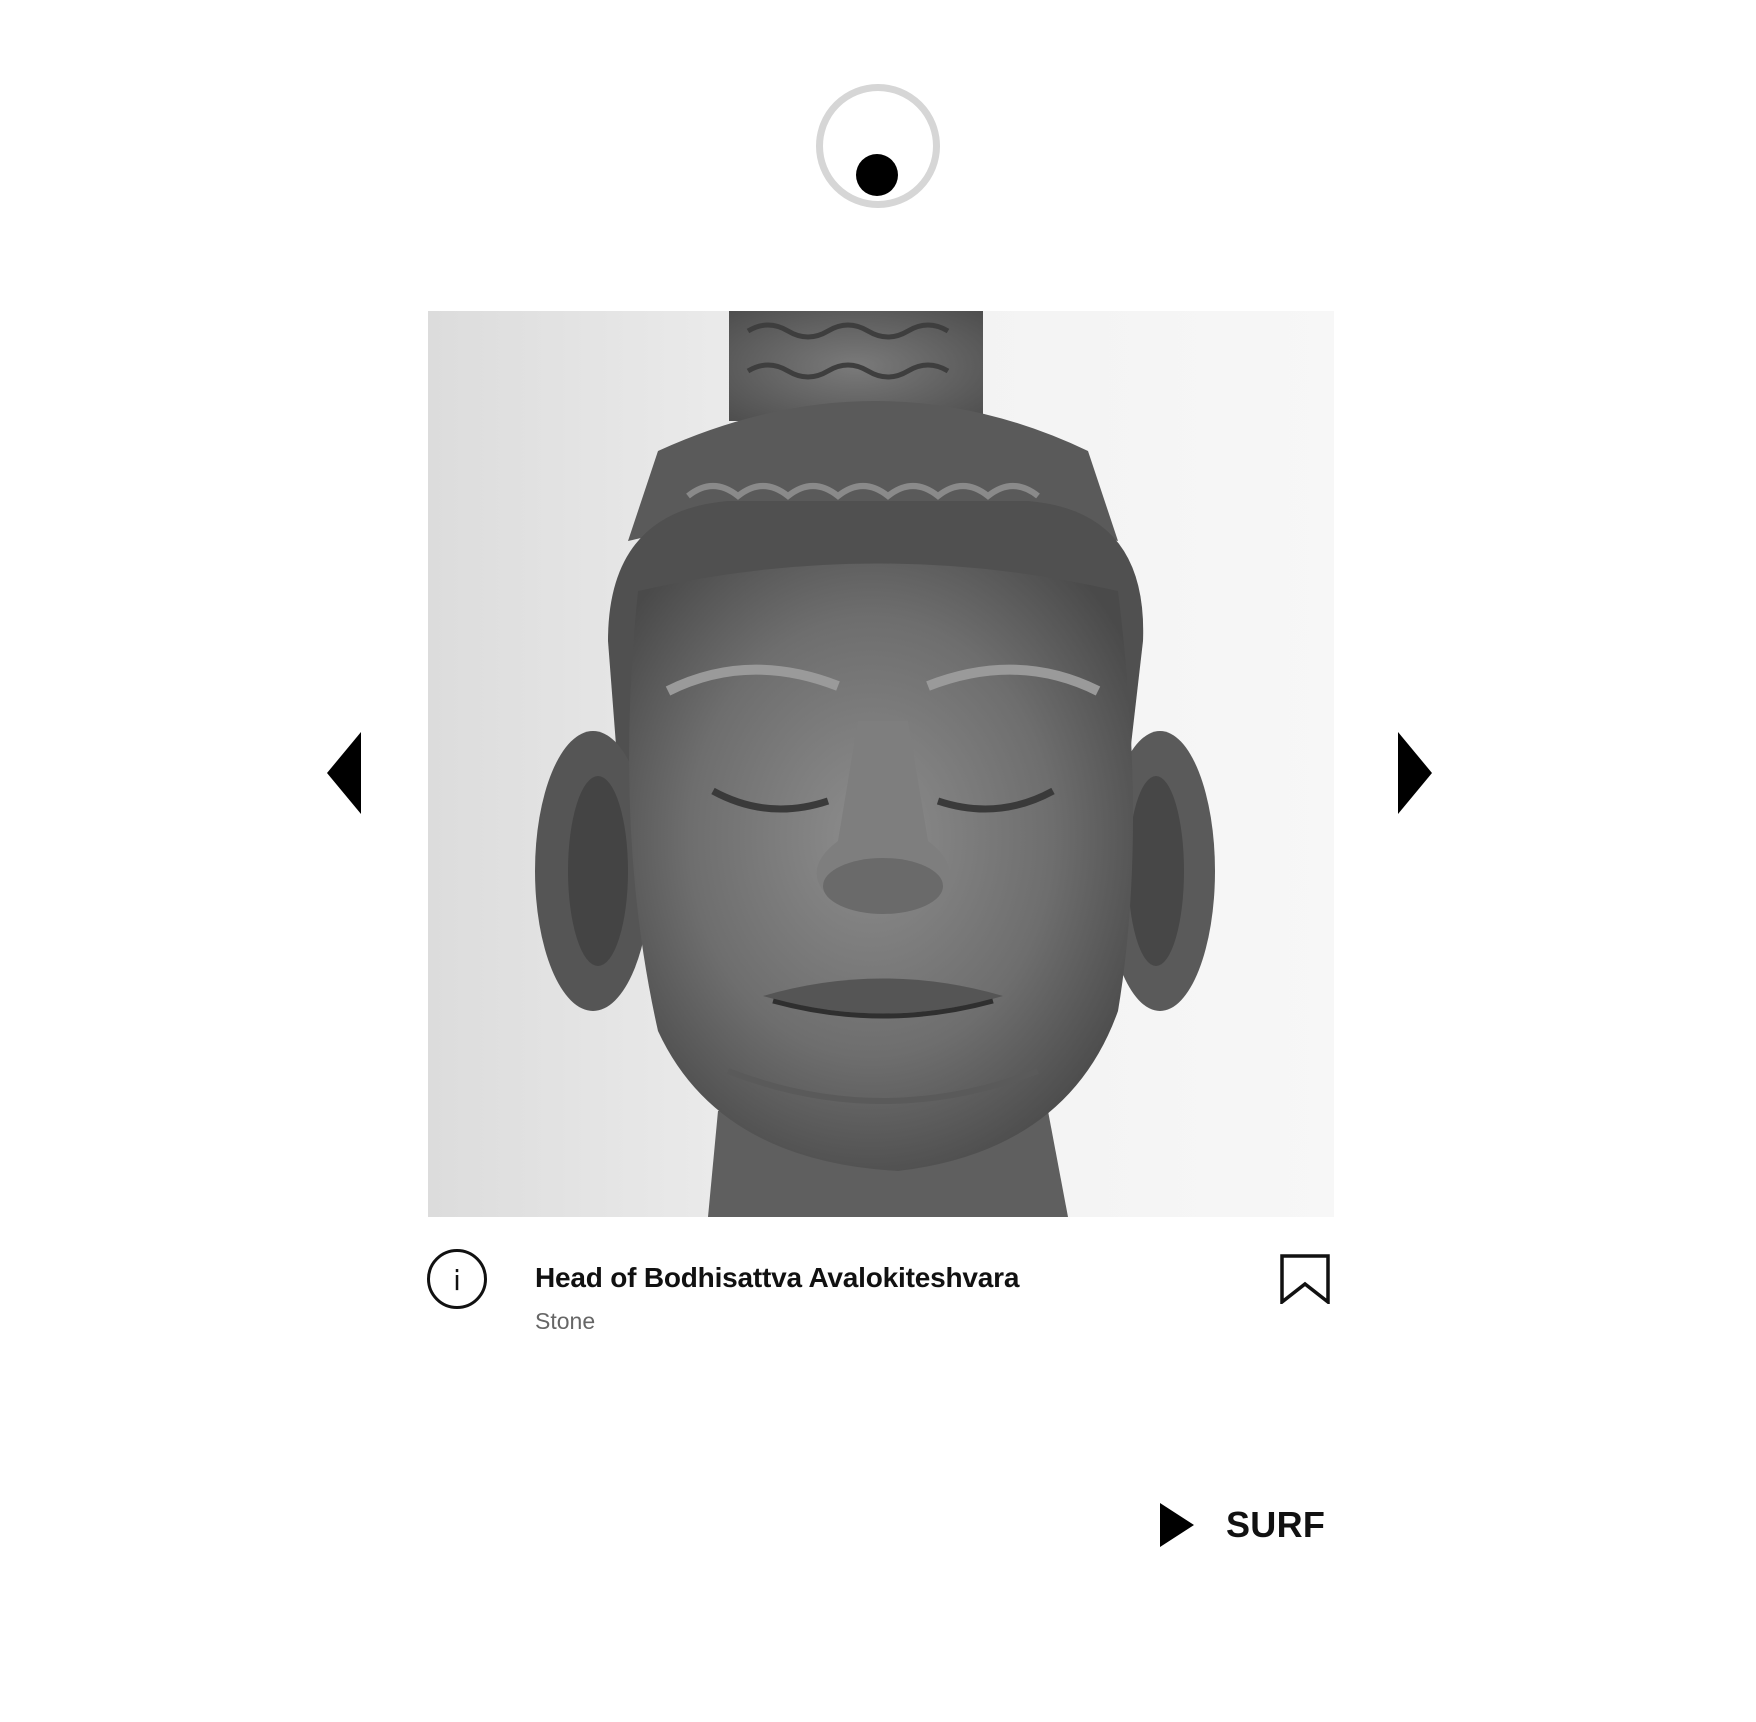 This screenshot has height=1722, width=1756. Describe the element at coordinates (1177, 1525) in the screenshot. I see `play-icon` at that location.